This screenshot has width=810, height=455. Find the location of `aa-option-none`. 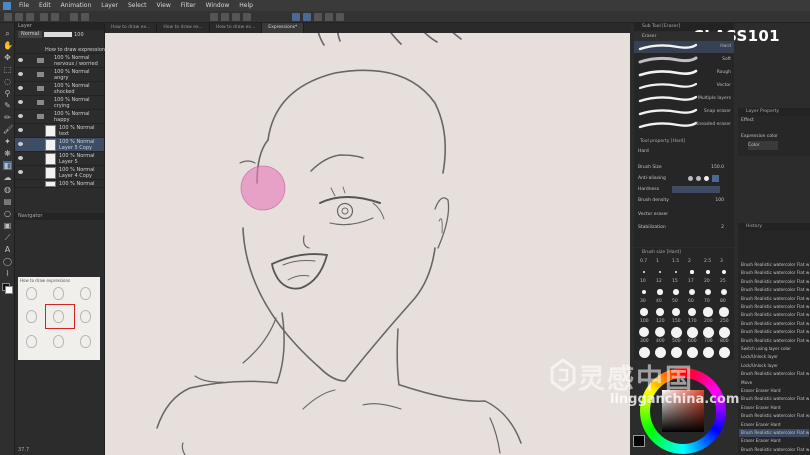

aa-option-none is located at coordinates (690, 178).